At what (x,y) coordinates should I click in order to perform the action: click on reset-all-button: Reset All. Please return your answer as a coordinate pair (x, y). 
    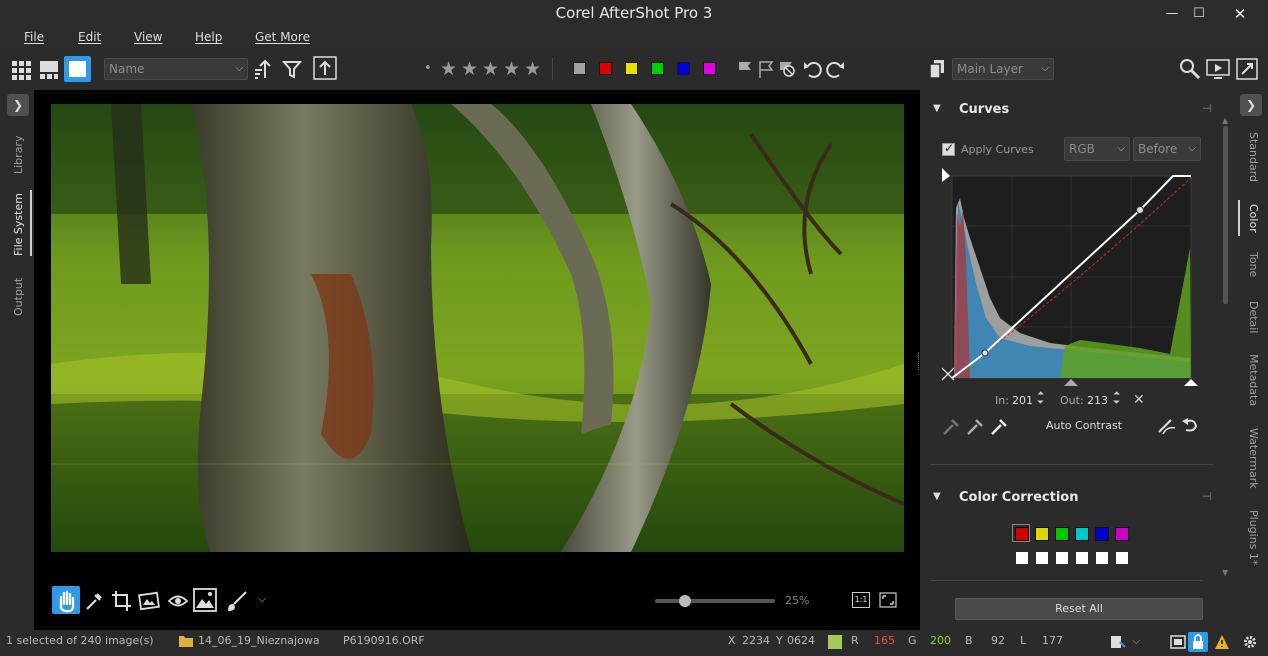
    Looking at the image, I should click on (1079, 609).